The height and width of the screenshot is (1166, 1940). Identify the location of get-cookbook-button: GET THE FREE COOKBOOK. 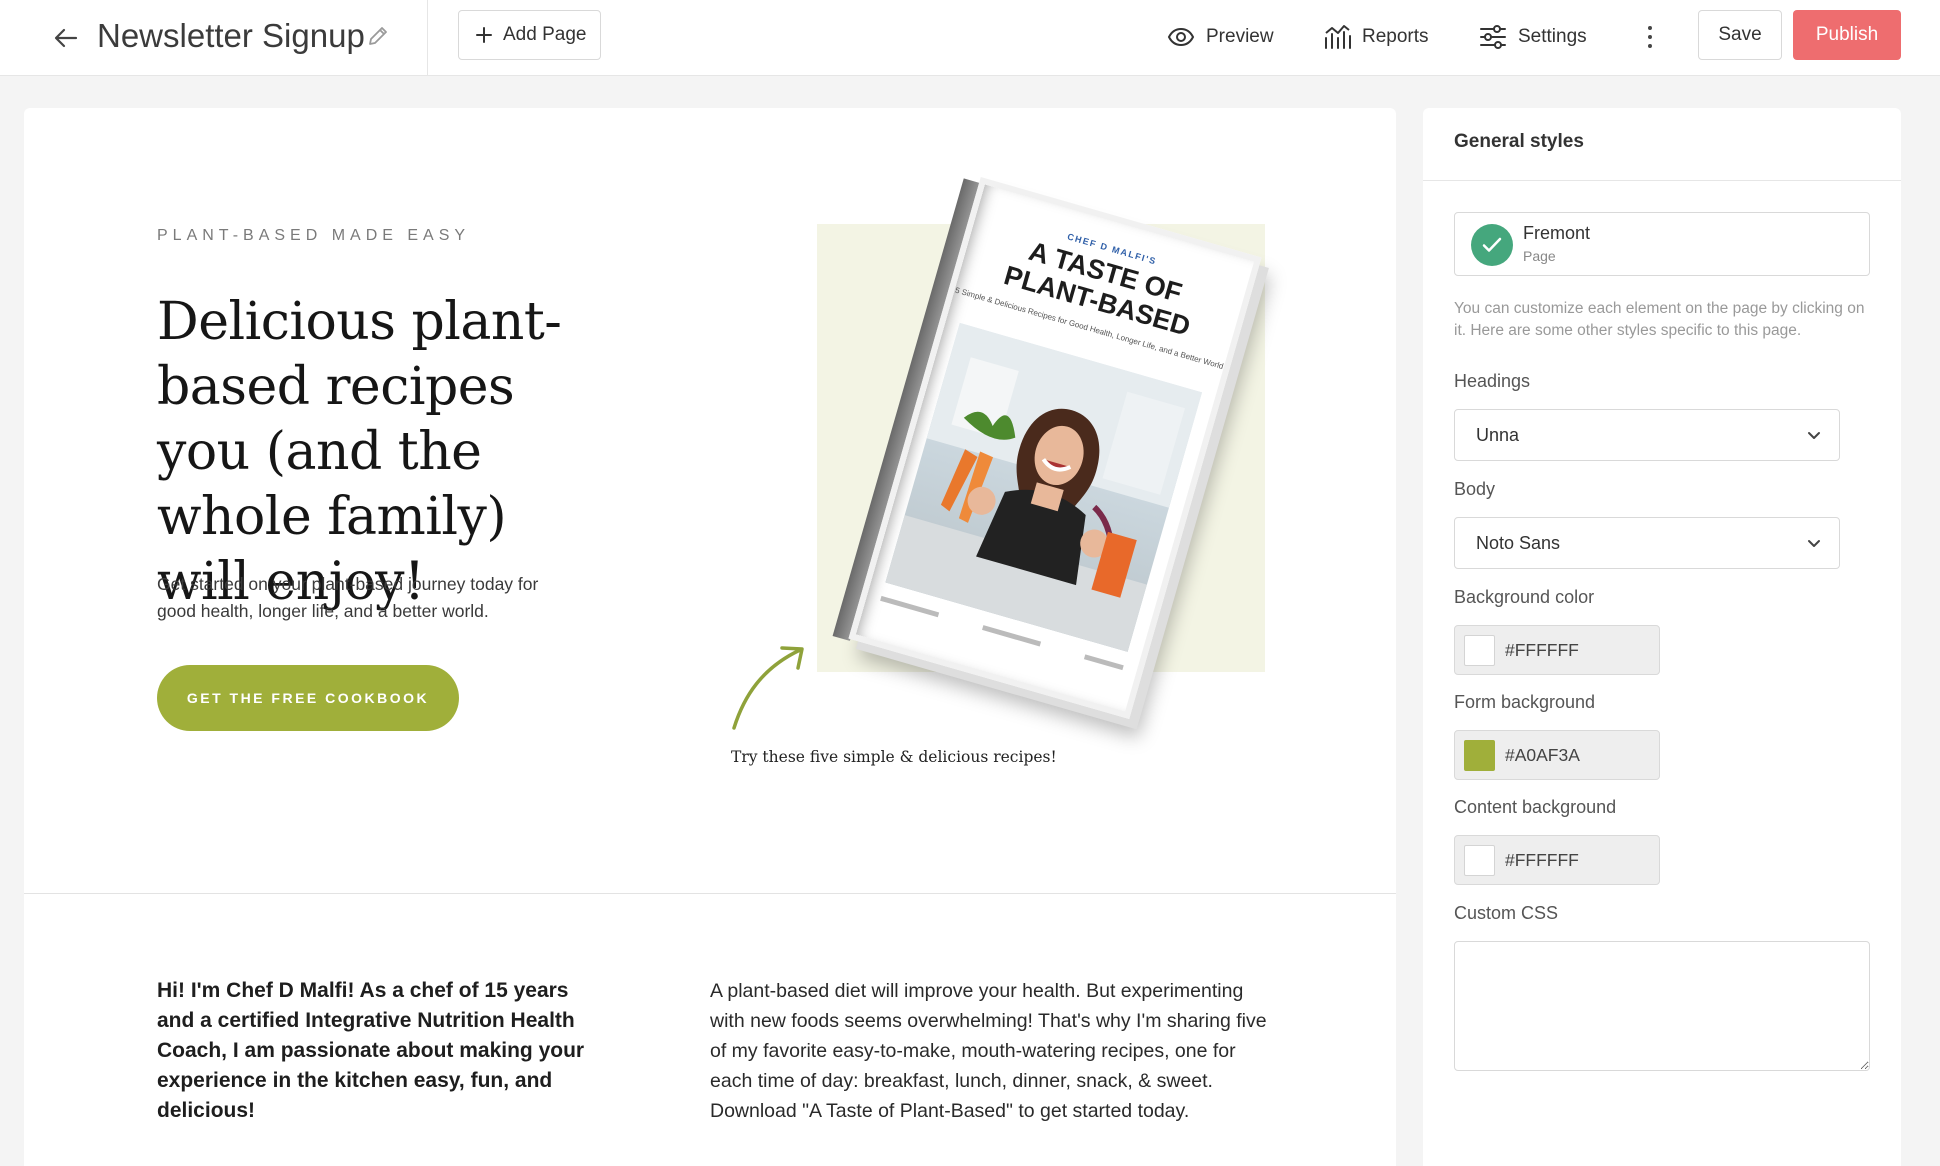
(308, 698).